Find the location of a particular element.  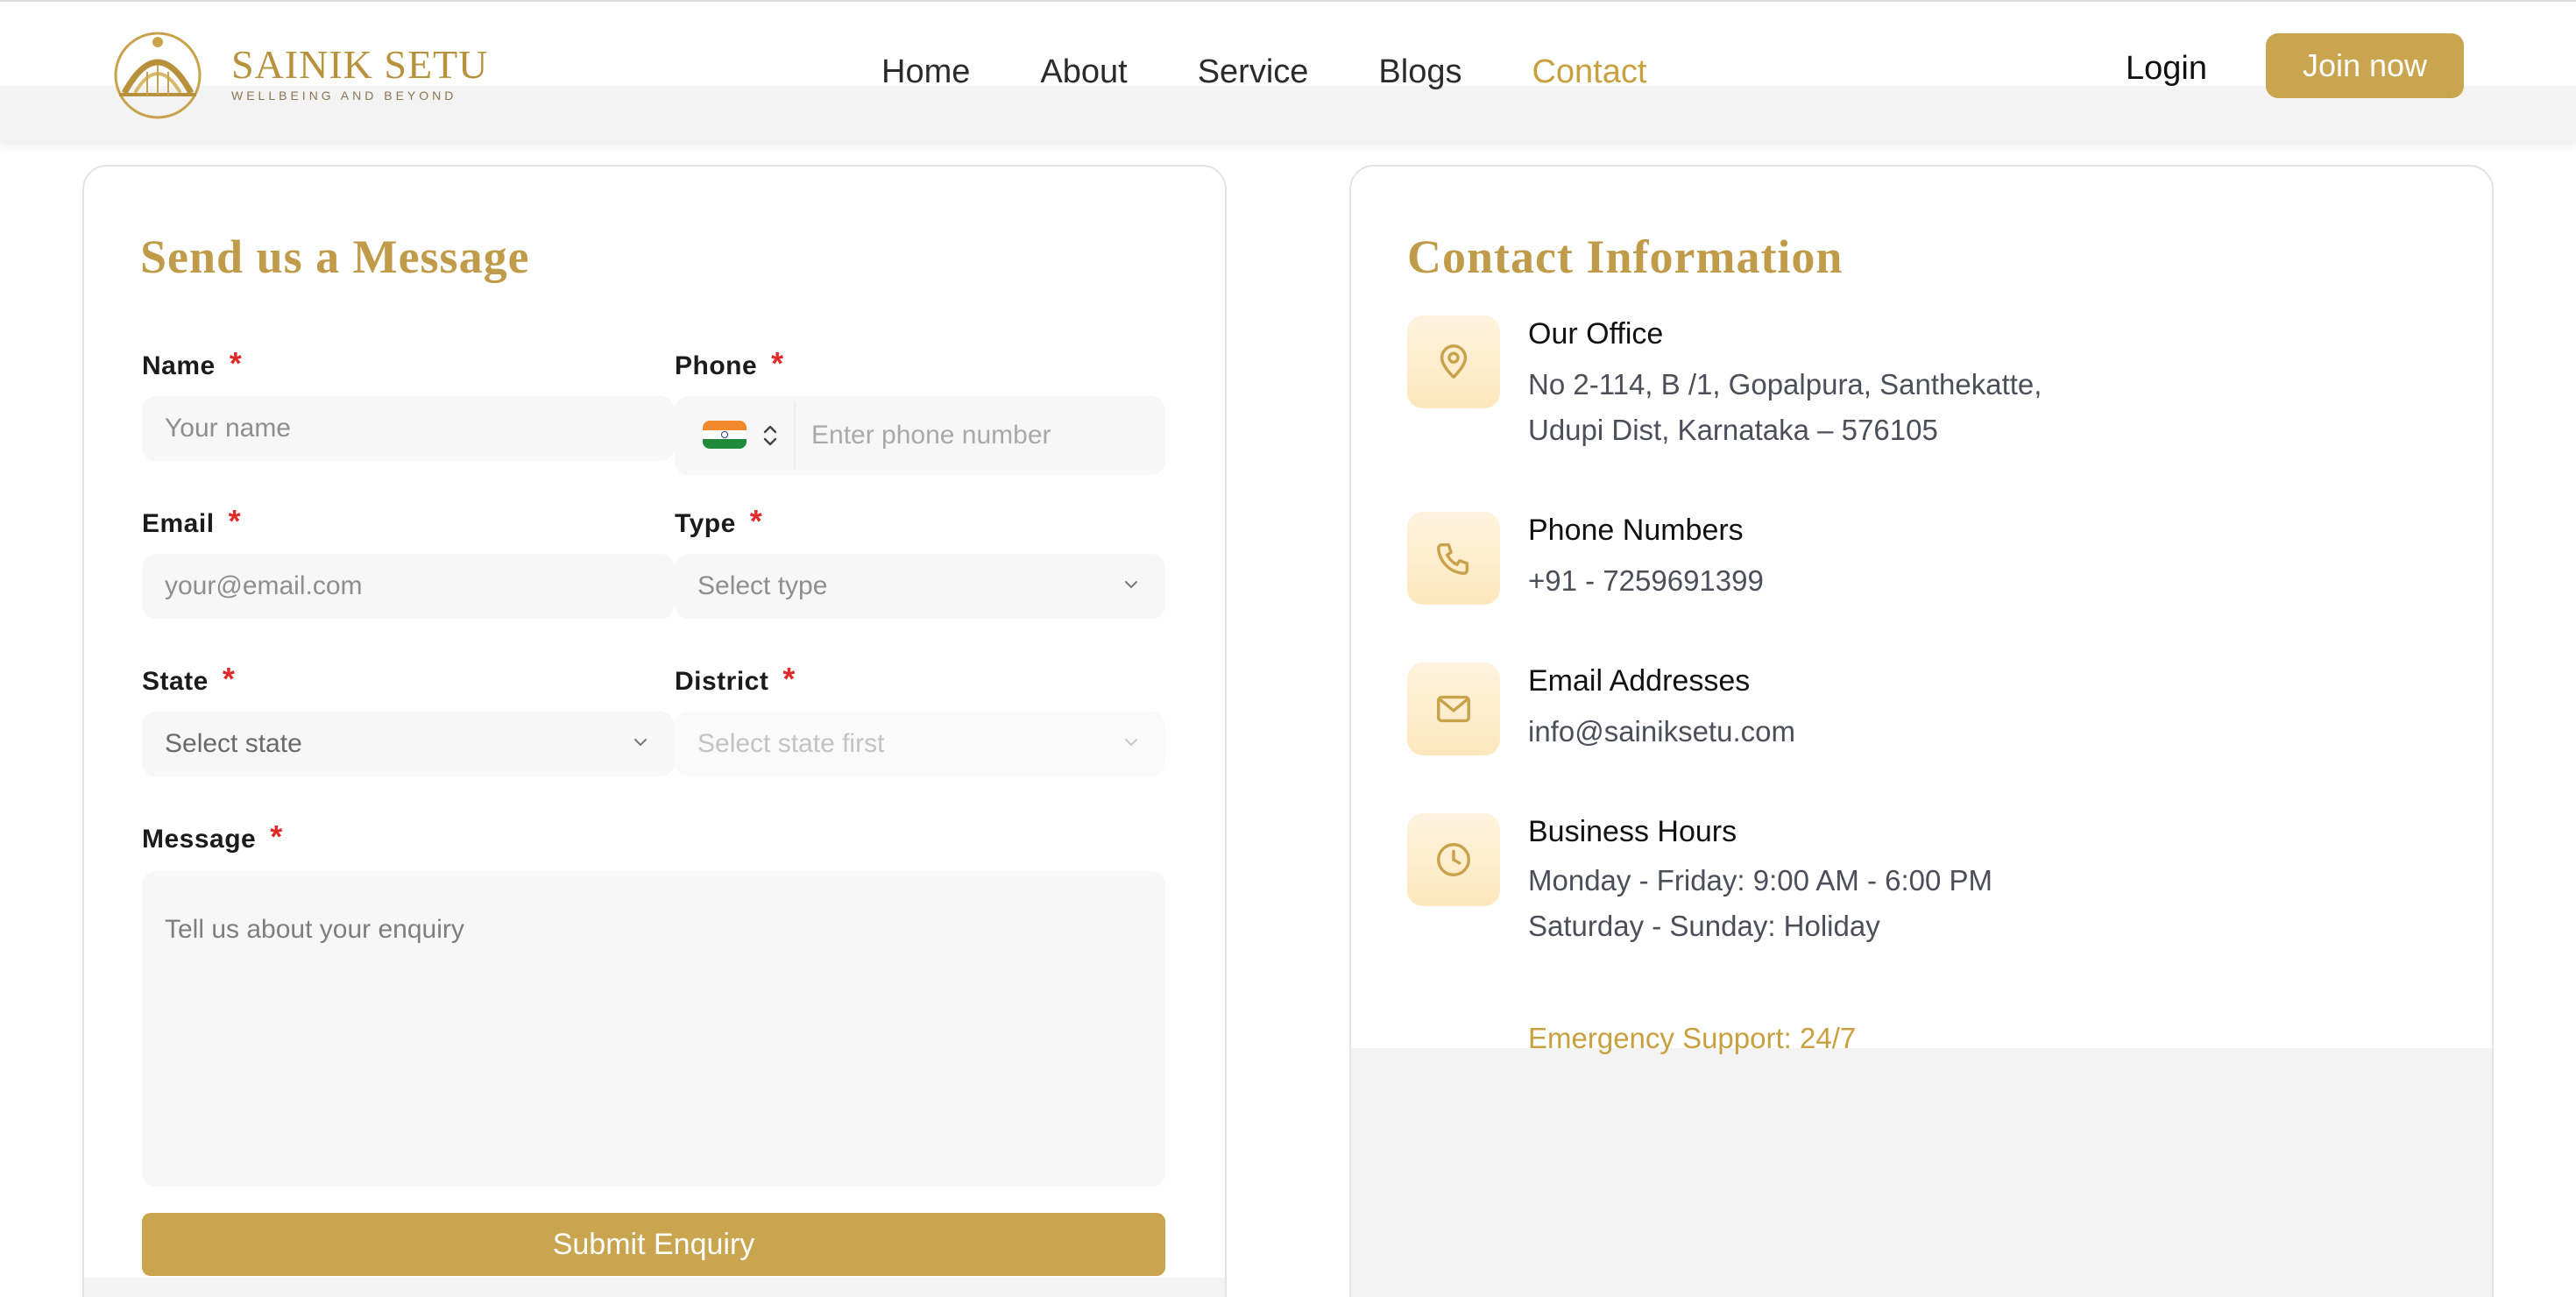

brand-logo: SAINIK SETU WELLBEING AND BEYOND is located at coordinates (298, 73).